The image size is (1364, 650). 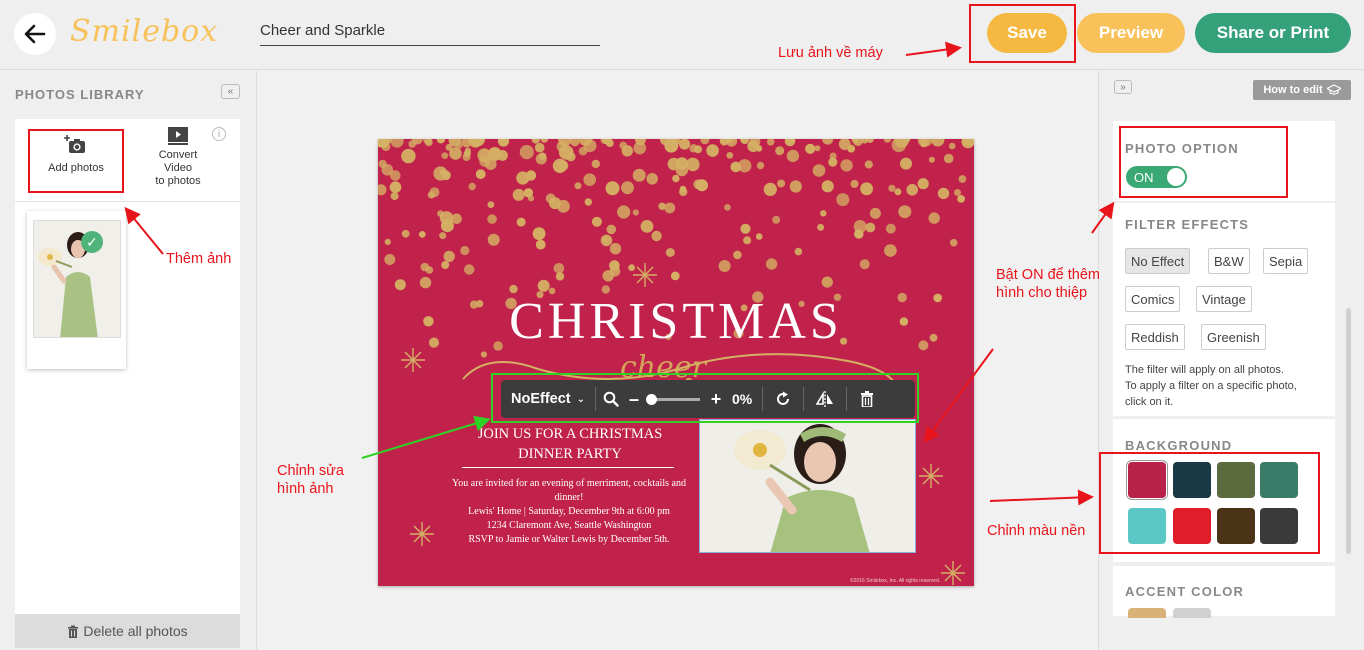 What do you see at coordinates (144, 230) in the screenshot?
I see `arrow-to-add-photos` at bounding box center [144, 230].